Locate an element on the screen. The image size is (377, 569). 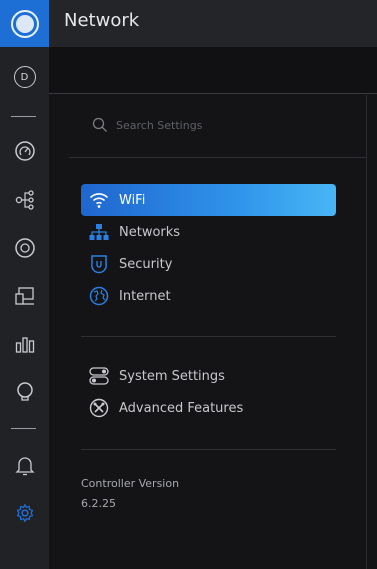
rail-item-devices is located at coordinates (24, 248).